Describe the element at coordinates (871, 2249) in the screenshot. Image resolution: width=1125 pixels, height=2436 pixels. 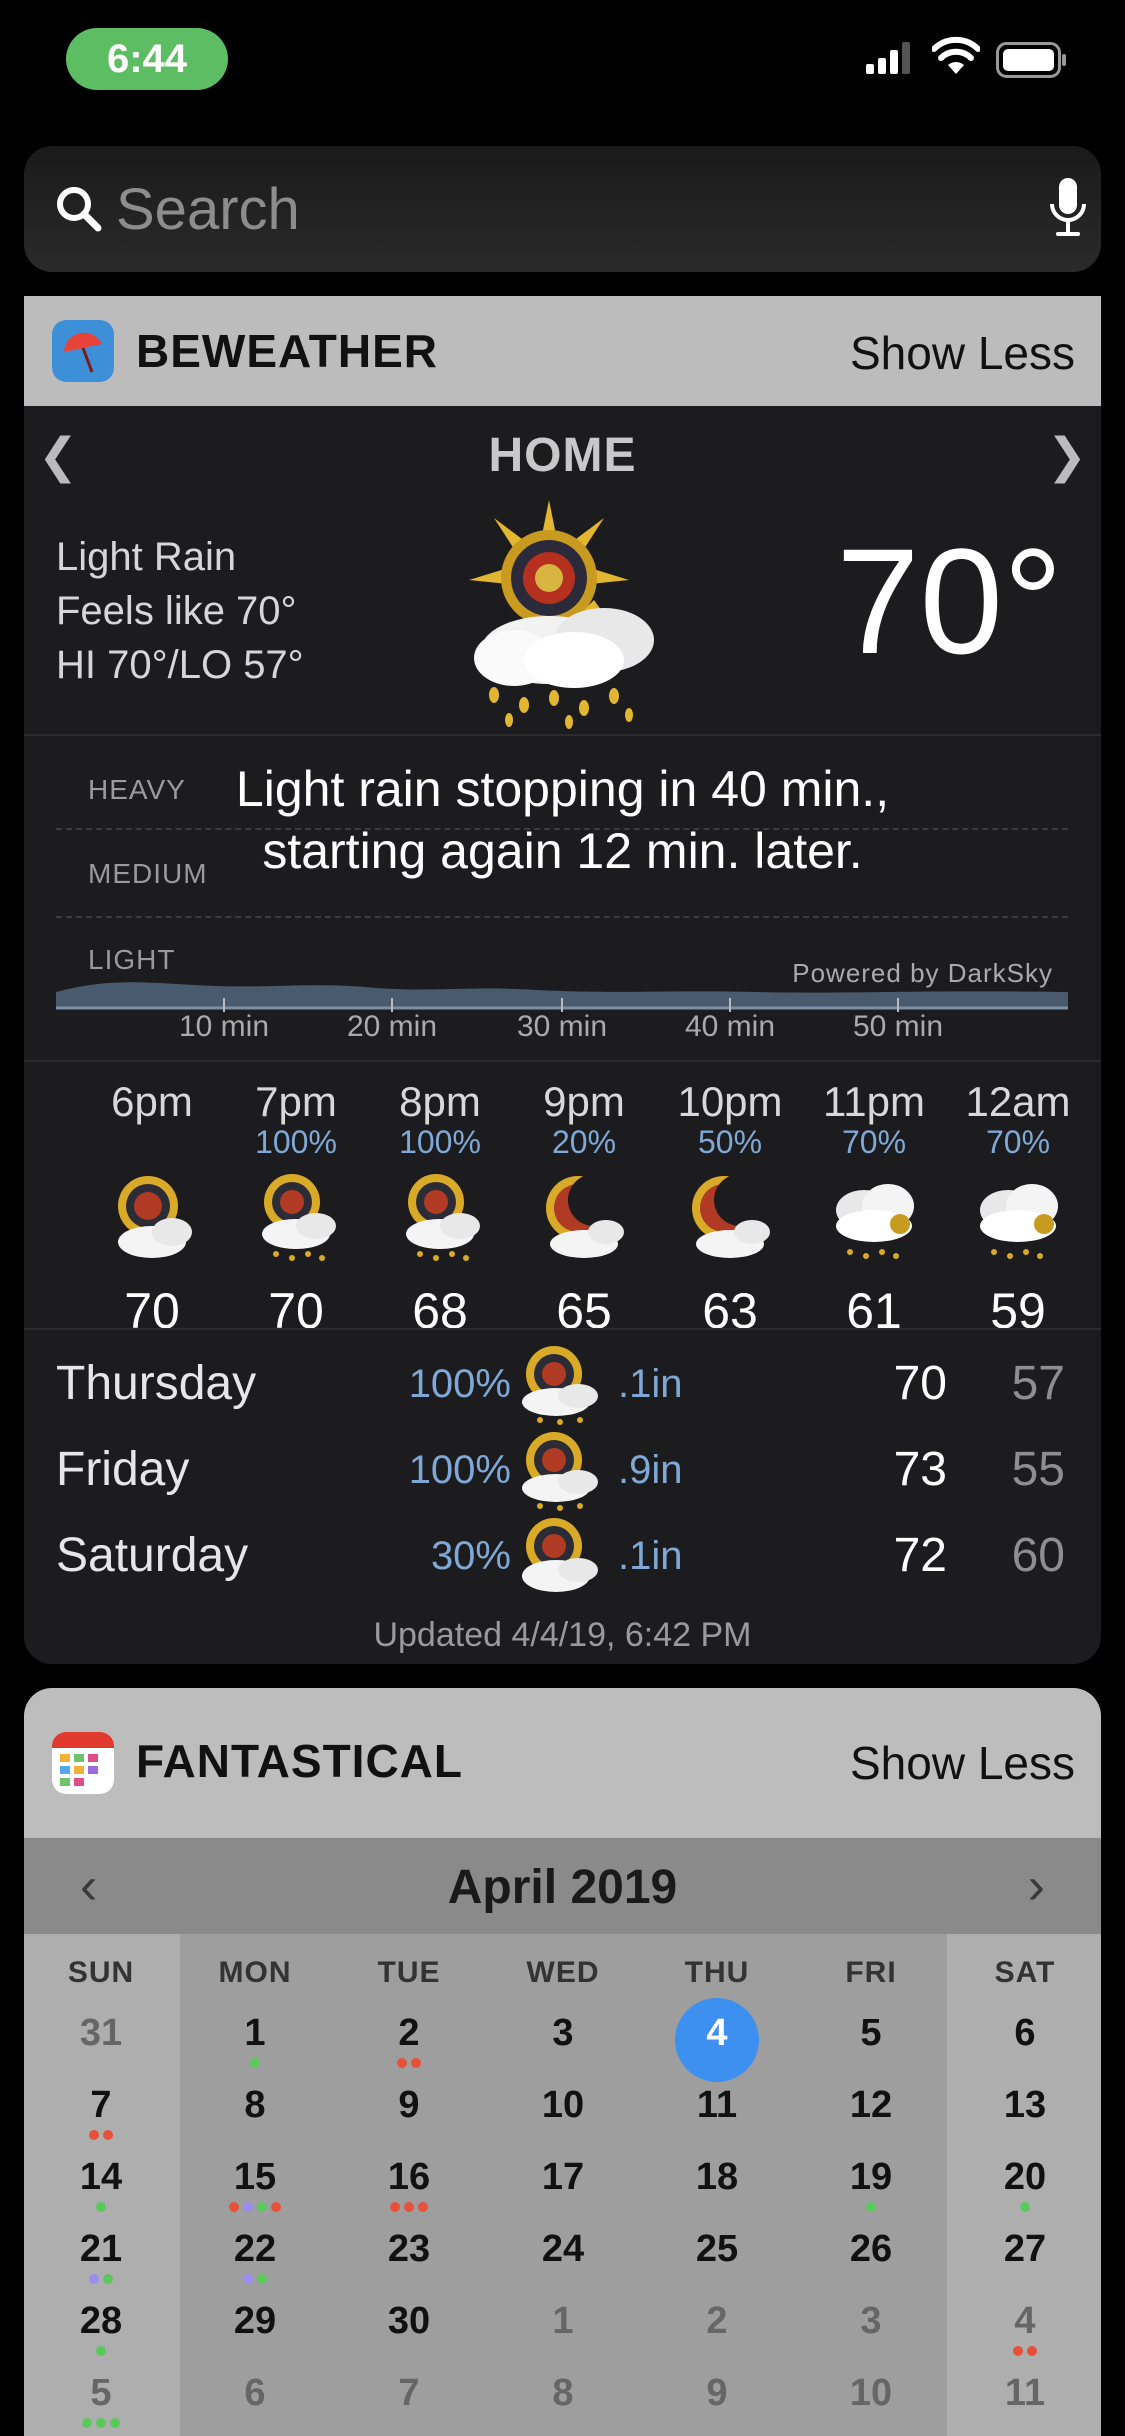
I see `calendar-day: 26` at that location.